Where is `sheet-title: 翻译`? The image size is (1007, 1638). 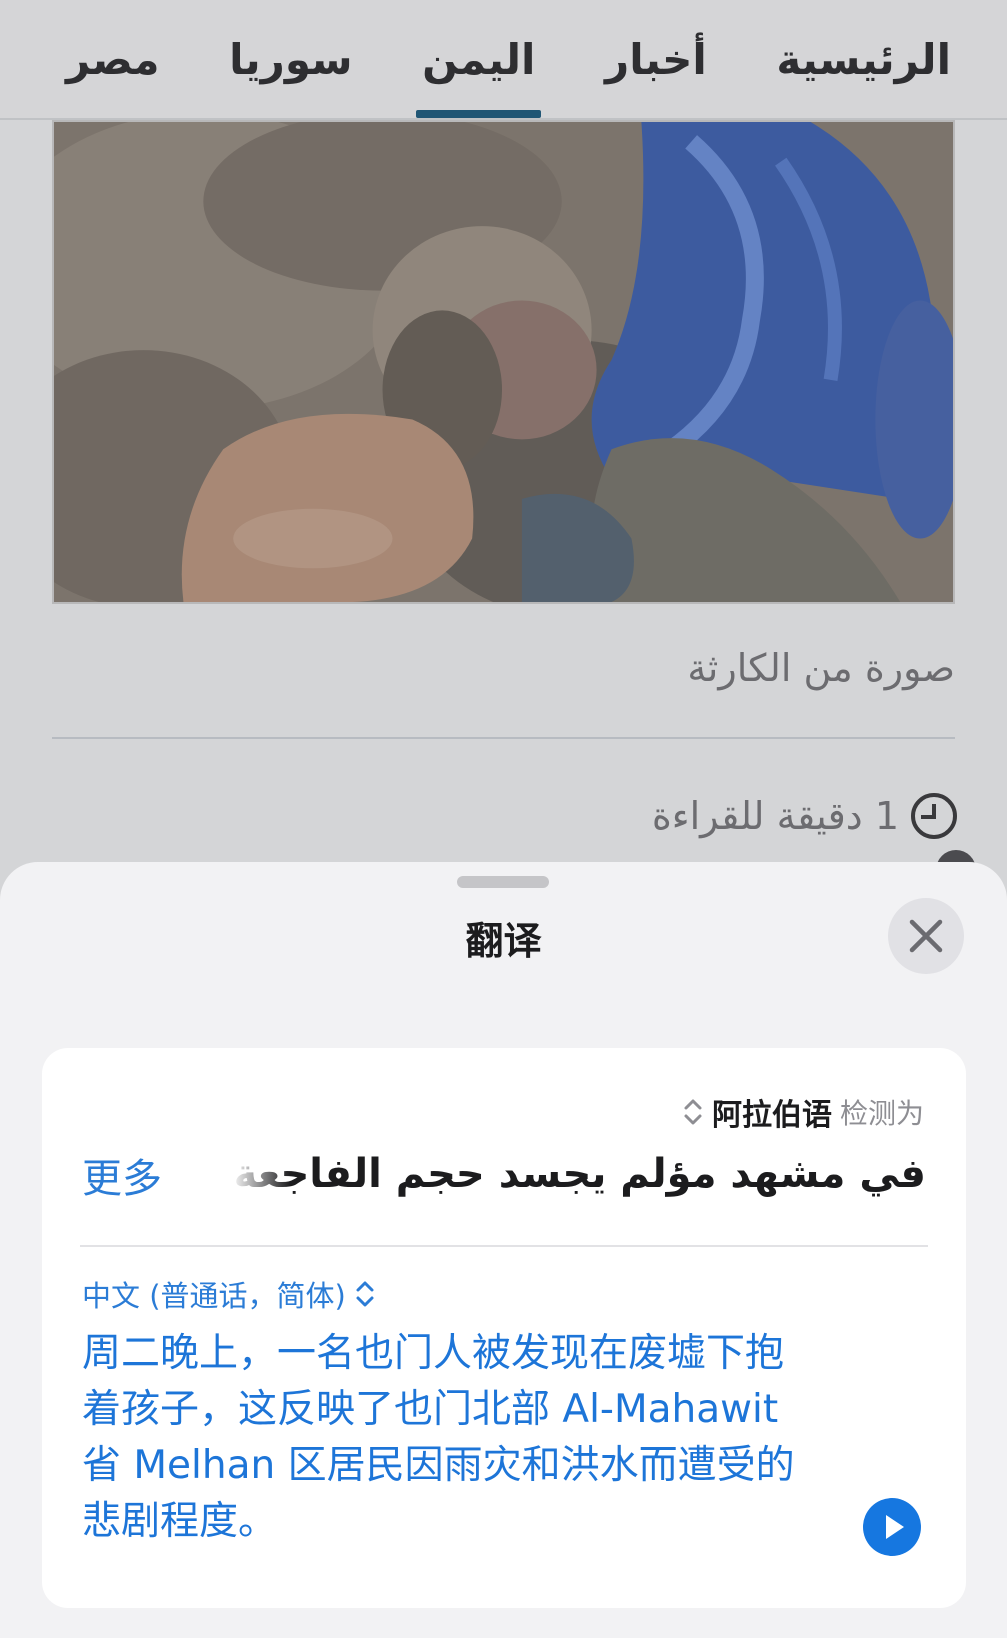
sheet-title: 翻译 is located at coordinates (503, 941).